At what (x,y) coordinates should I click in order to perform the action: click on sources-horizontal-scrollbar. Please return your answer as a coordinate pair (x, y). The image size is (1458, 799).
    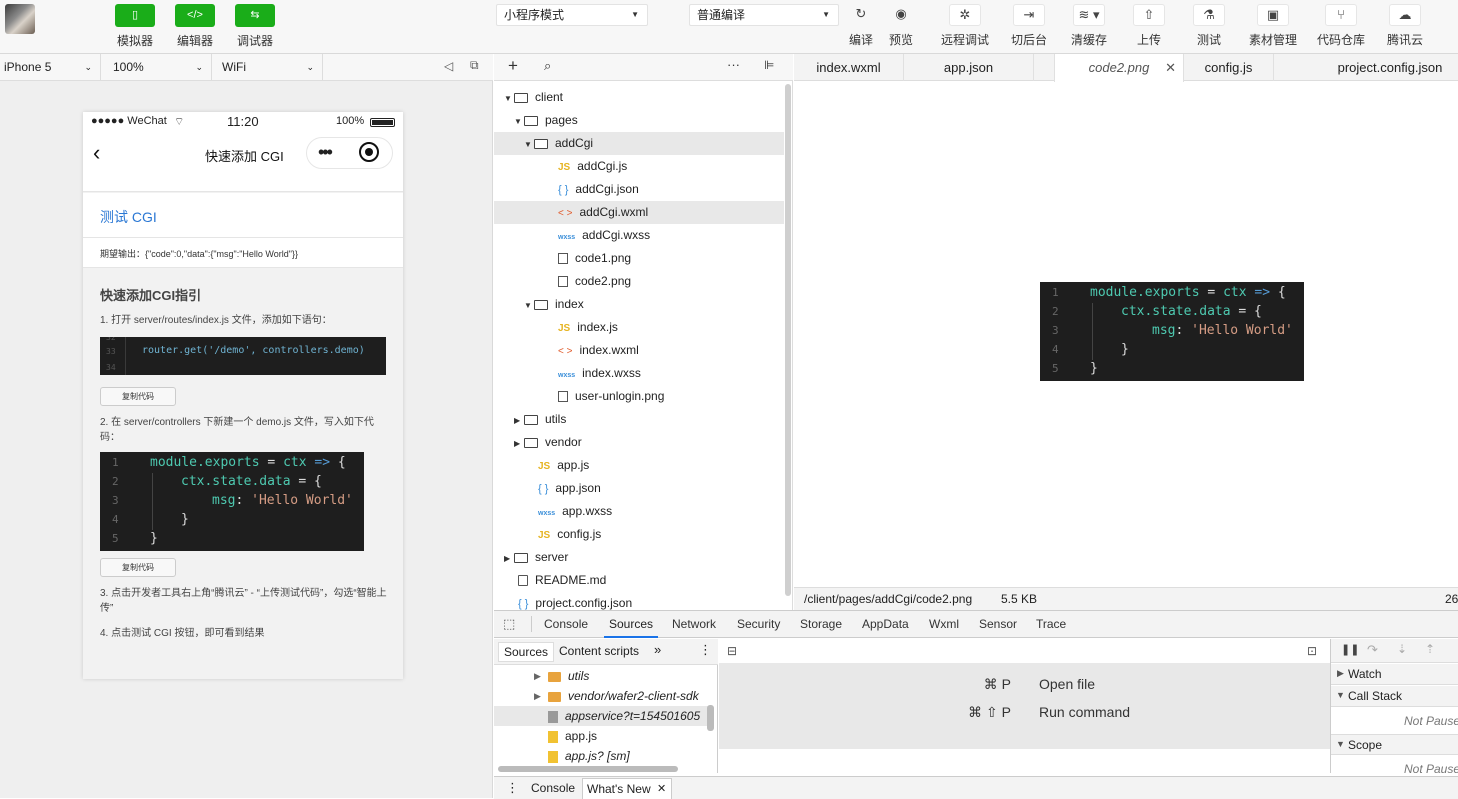
    Looking at the image, I should click on (588, 769).